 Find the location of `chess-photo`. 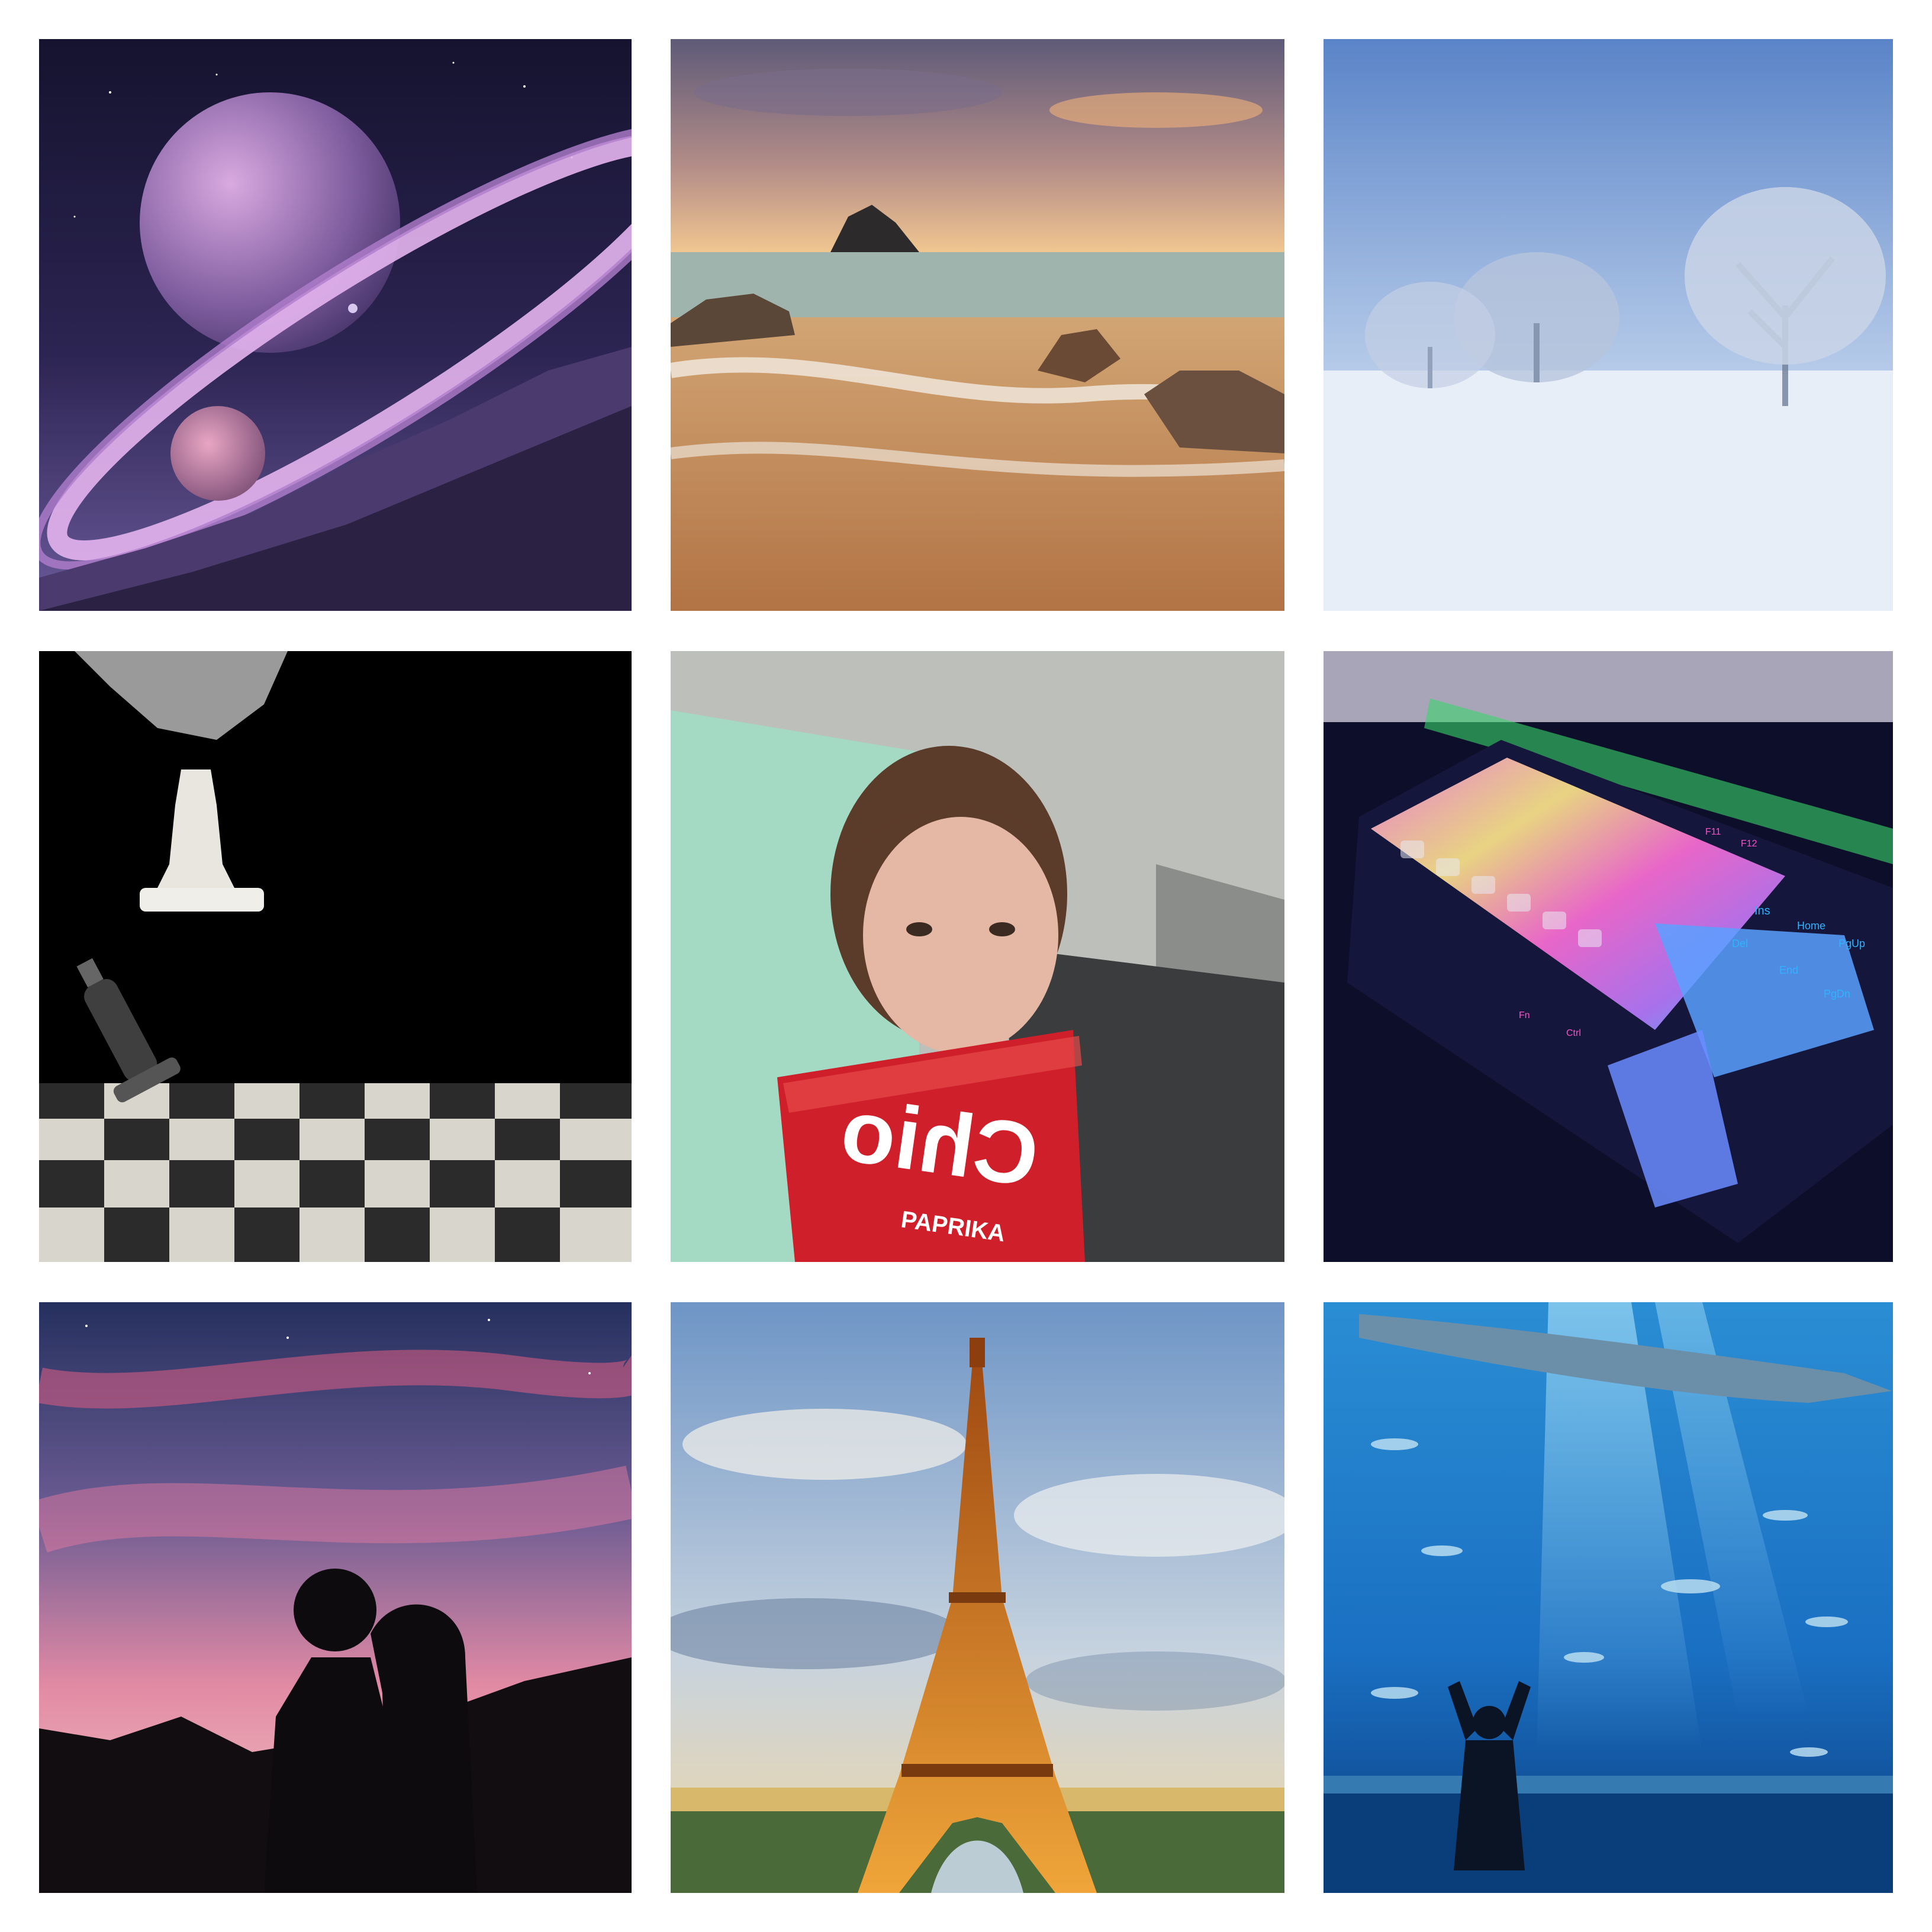

chess-photo is located at coordinates (335, 957).